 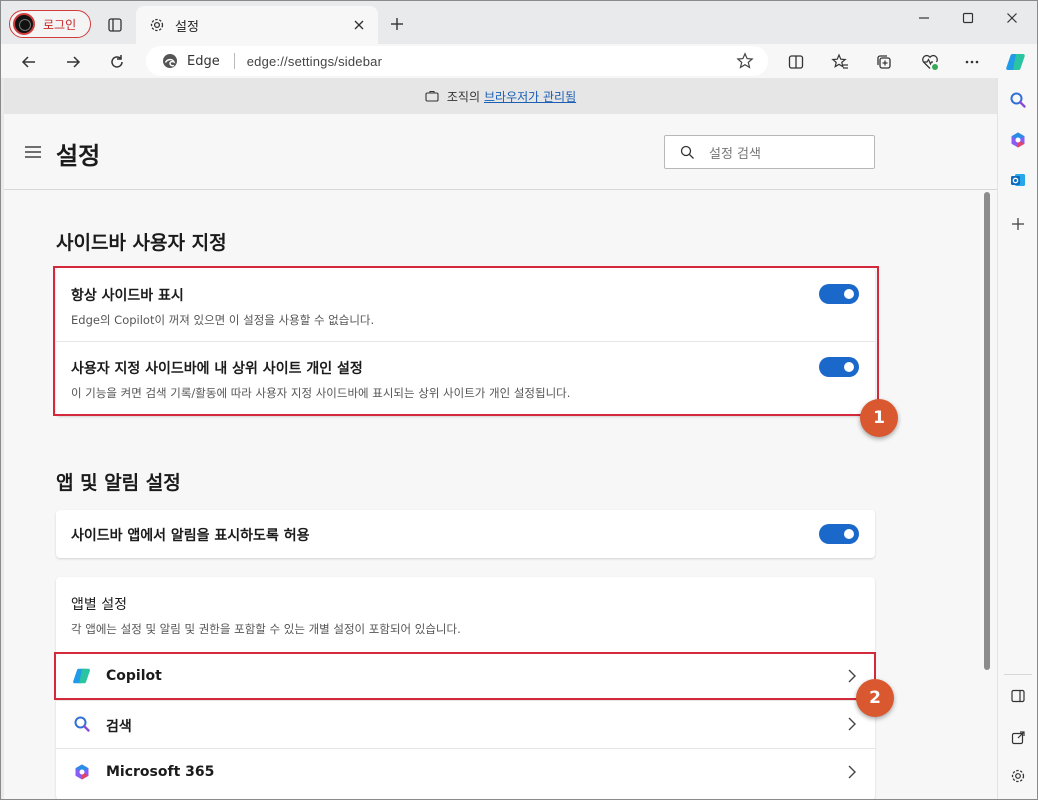 I want to click on arrow-right-icon, so click(x=74, y=62).